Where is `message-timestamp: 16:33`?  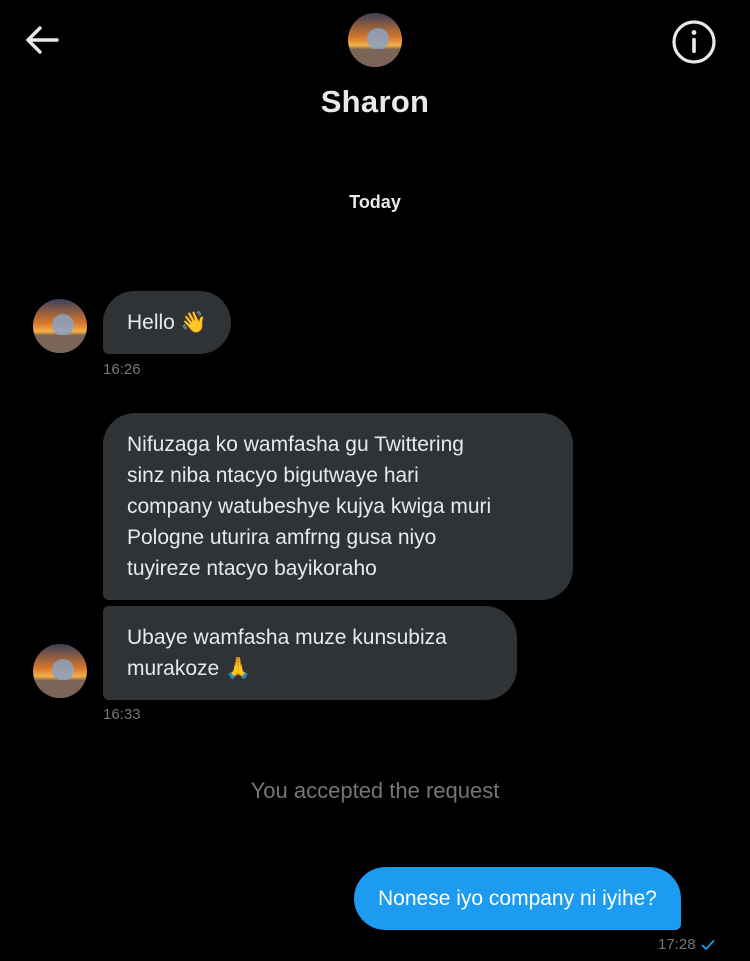 message-timestamp: 16:33 is located at coordinates (122, 714).